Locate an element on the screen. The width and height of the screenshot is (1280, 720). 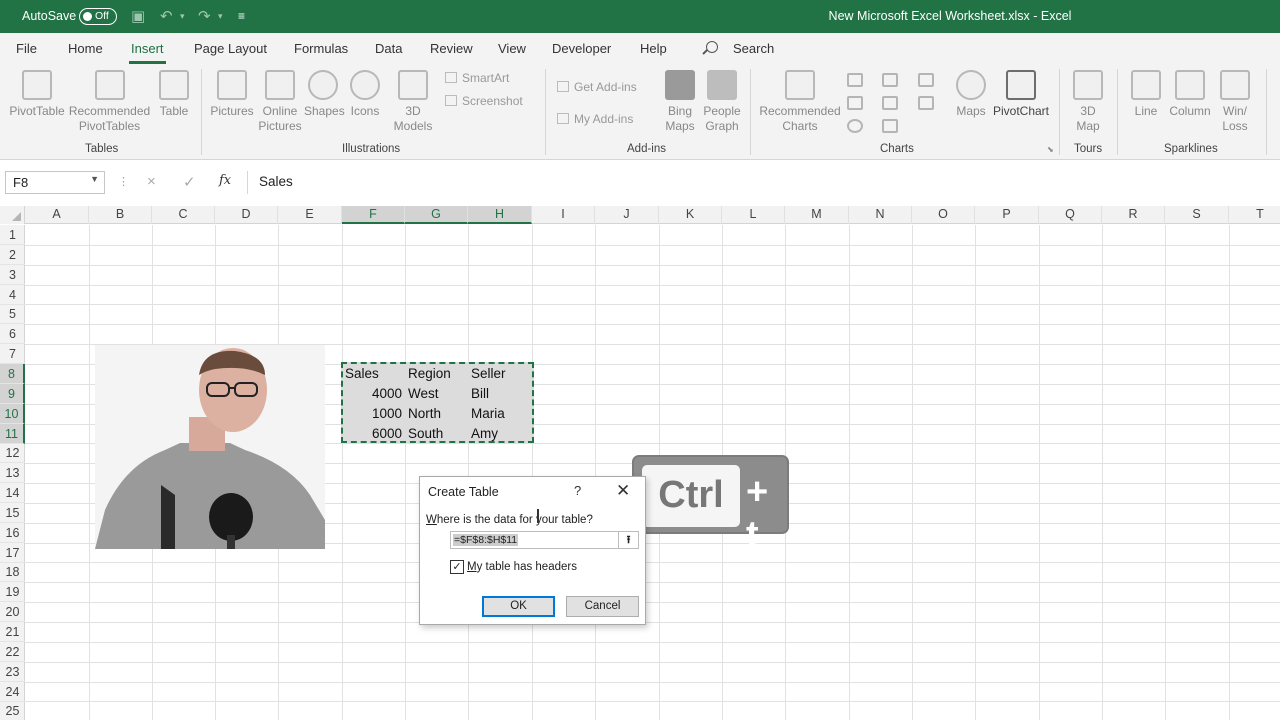
tab-page-layout: Page Layout is located at coordinates (230, 48).